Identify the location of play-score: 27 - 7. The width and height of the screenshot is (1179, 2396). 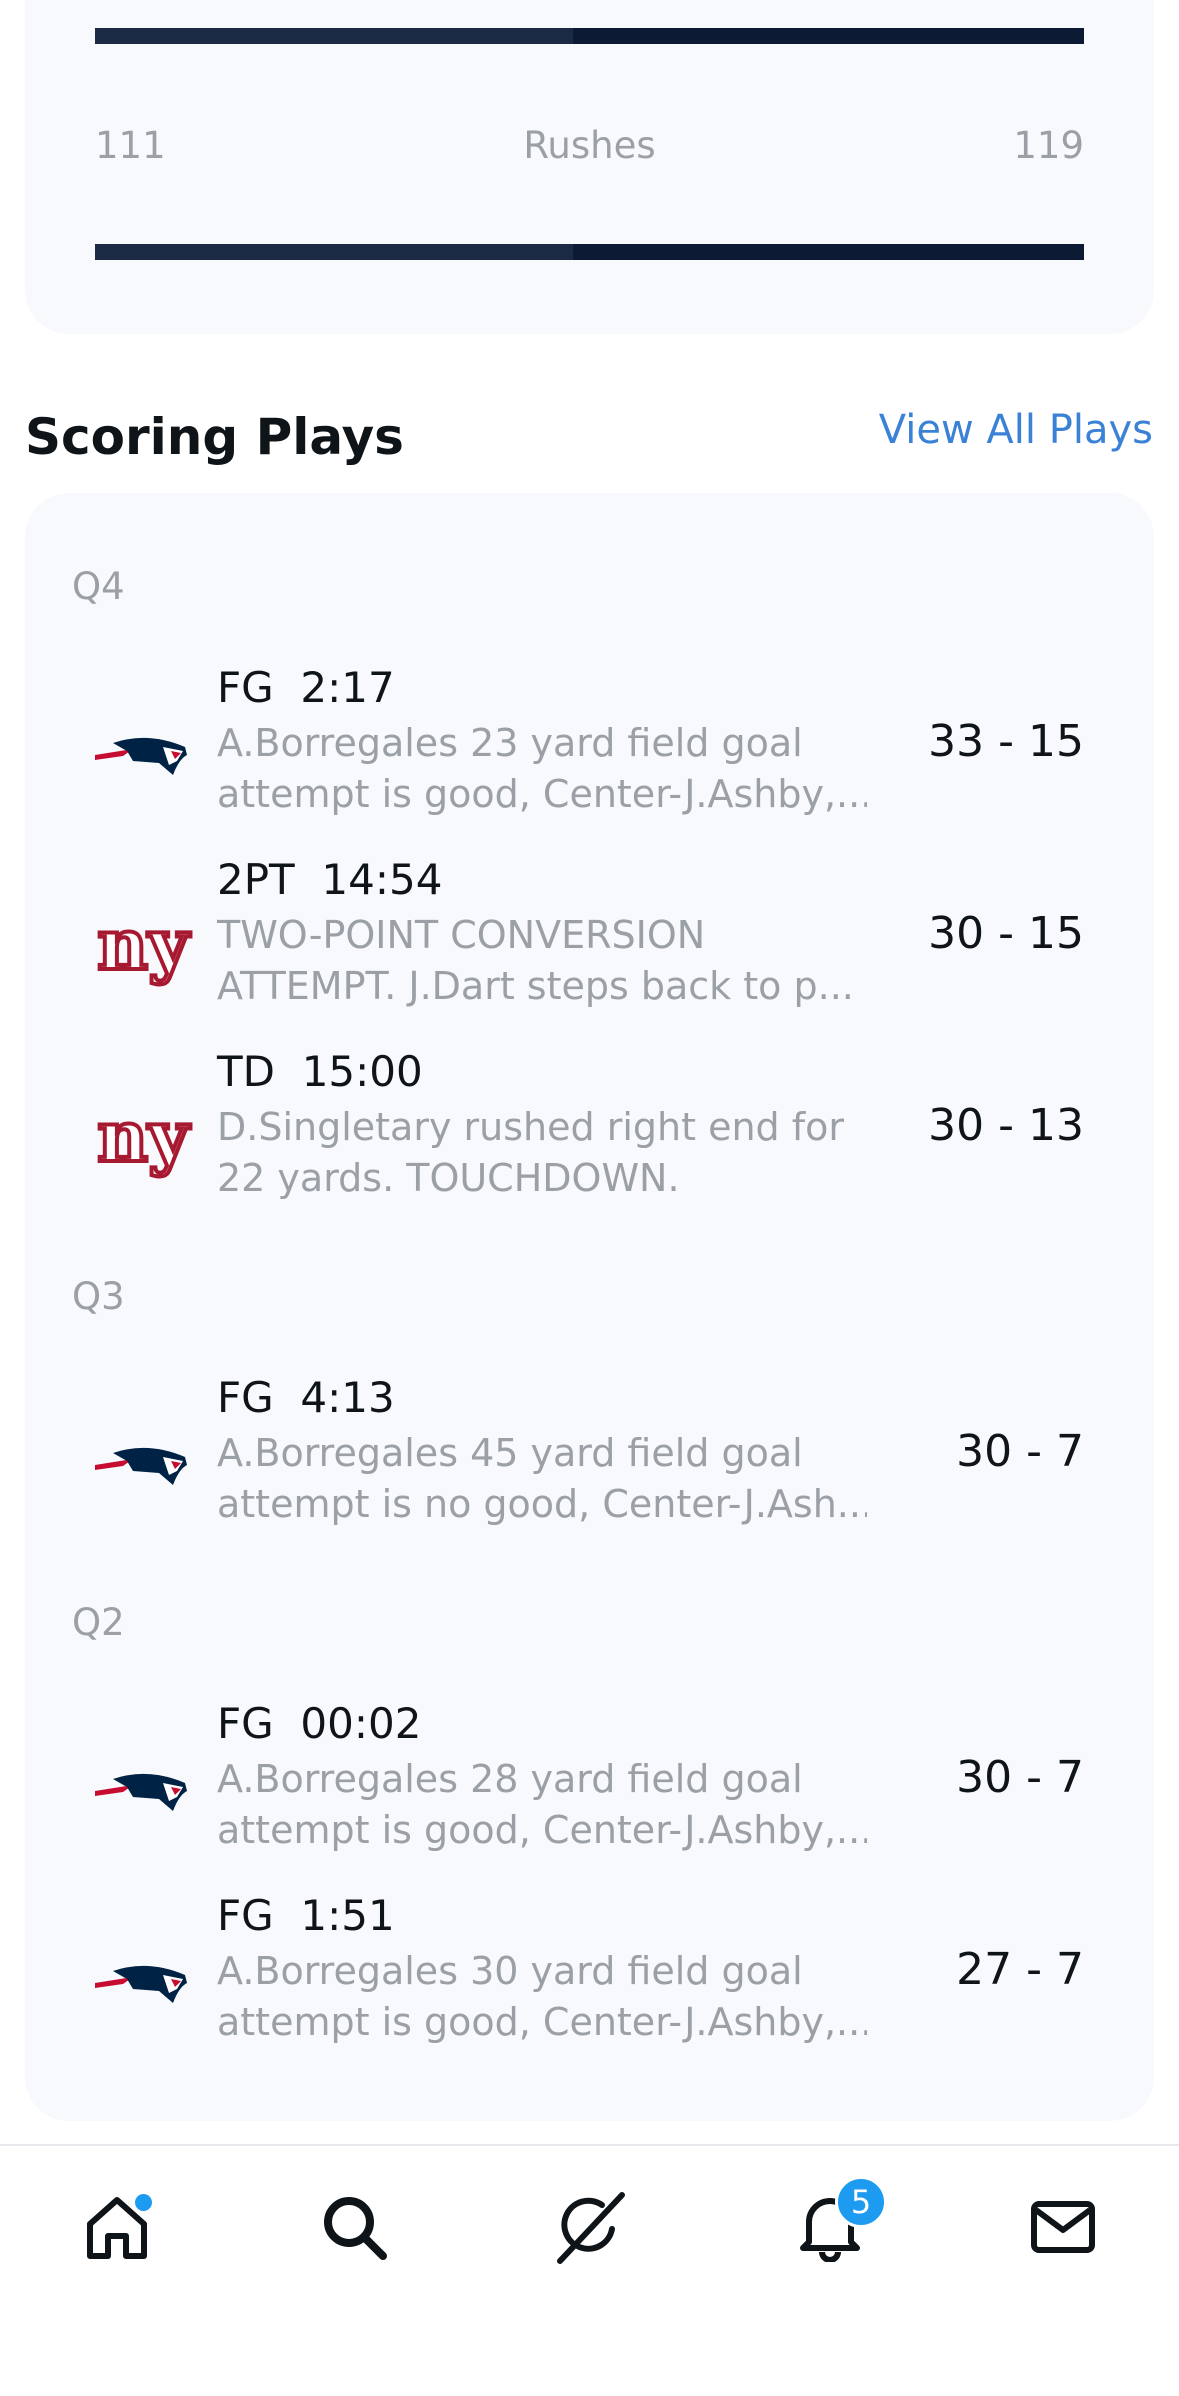
(1020, 1969).